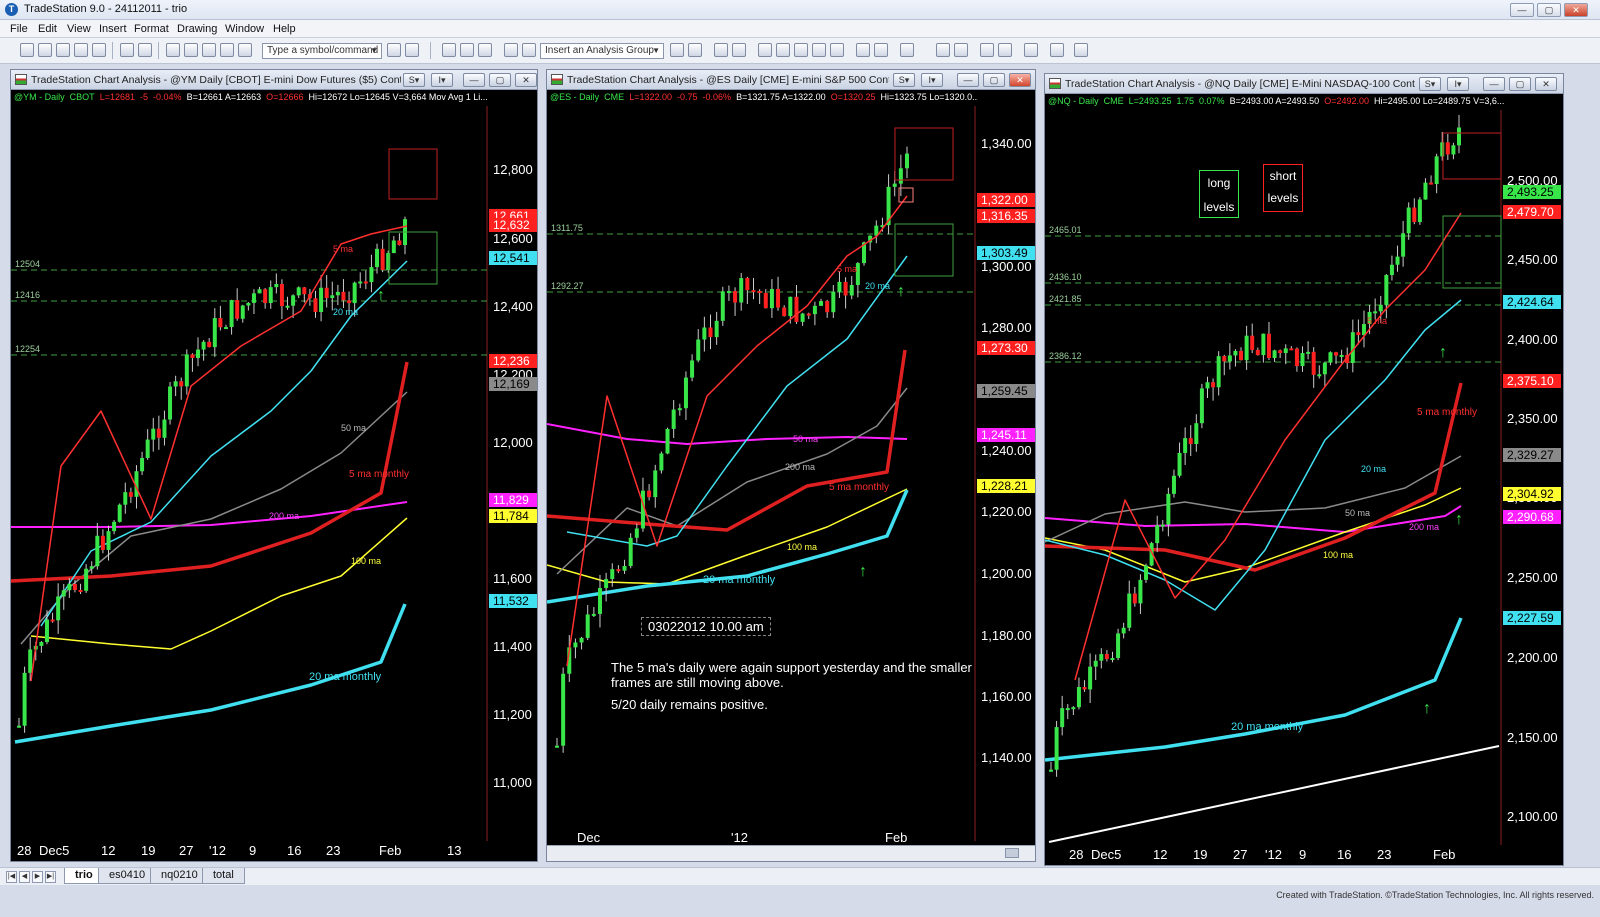 Image resolution: width=1600 pixels, height=917 pixels. What do you see at coordinates (467, 50) in the screenshot?
I see `insert-table-icon` at bounding box center [467, 50].